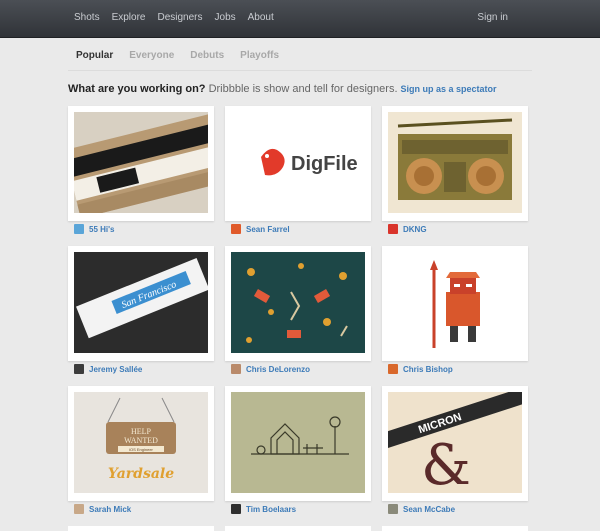 The image size is (600, 531). I want to click on tab-debuts: Debuts, so click(207, 55).